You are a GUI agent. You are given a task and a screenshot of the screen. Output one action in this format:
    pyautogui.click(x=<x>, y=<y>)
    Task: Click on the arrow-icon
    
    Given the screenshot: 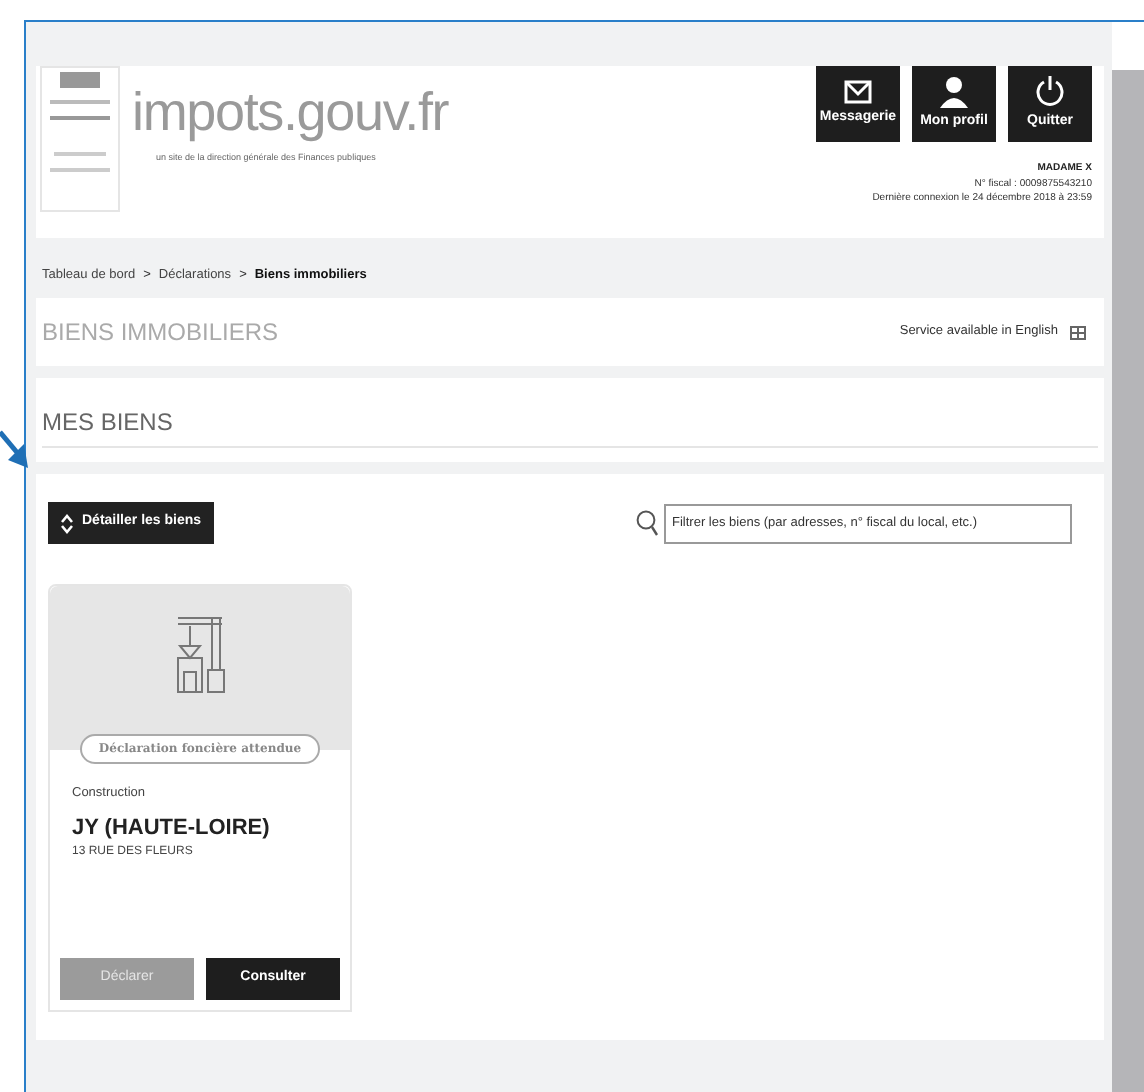 What is the action you would take?
    pyautogui.click(x=16, y=450)
    